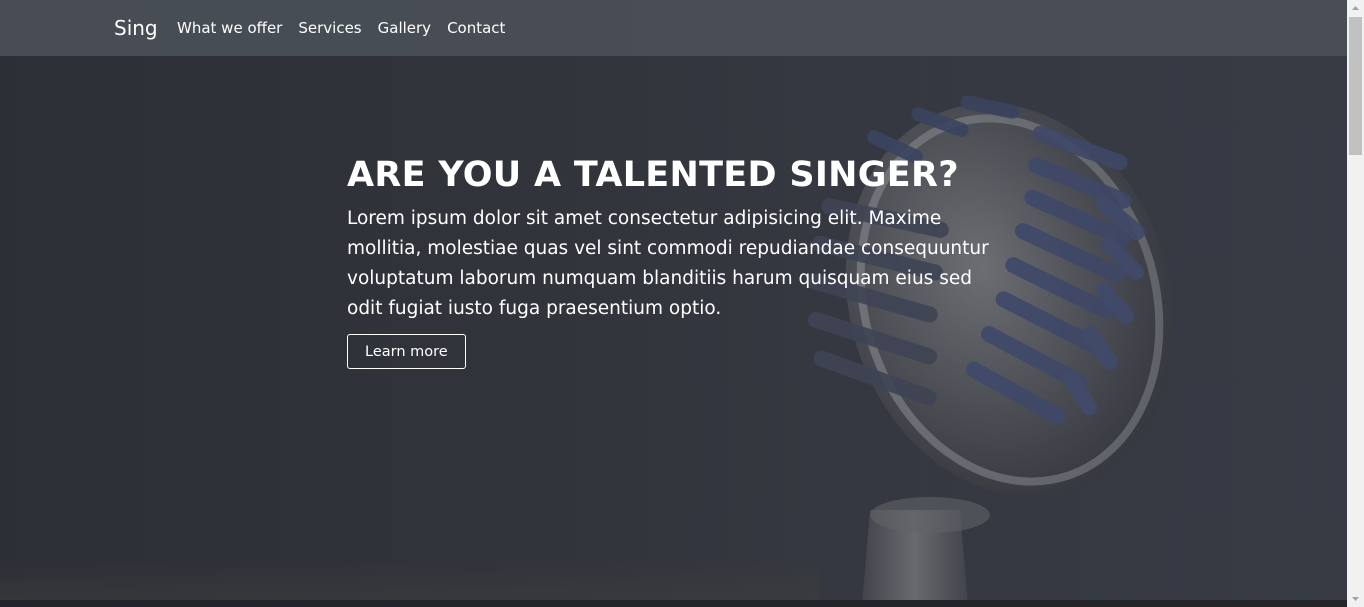 Image resolution: width=1364 pixels, height=607 pixels. I want to click on nav-link-what-we-offer: What we offer, so click(229, 28).